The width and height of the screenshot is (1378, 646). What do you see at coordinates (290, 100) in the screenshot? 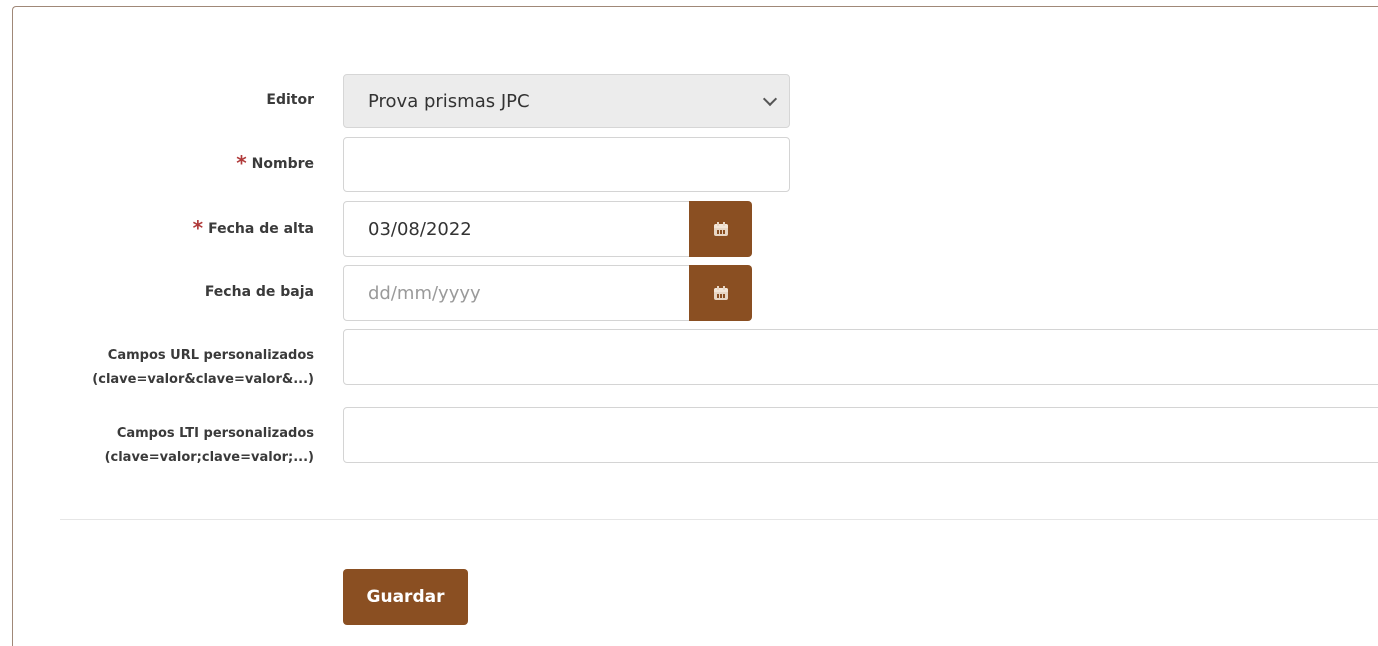
I see `editor-label: Editor` at bounding box center [290, 100].